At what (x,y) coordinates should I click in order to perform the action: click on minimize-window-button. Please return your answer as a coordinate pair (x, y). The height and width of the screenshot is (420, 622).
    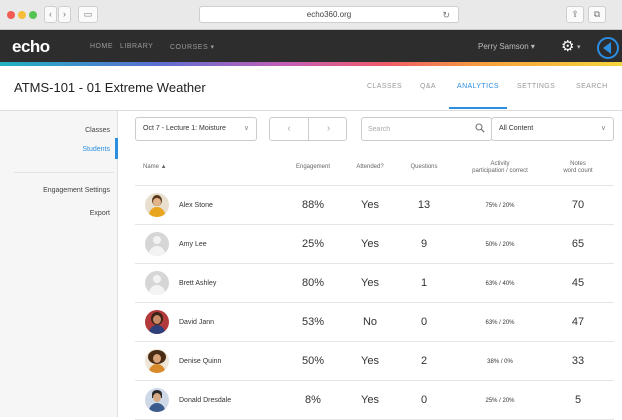
    Looking at the image, I should click on (22, 15).